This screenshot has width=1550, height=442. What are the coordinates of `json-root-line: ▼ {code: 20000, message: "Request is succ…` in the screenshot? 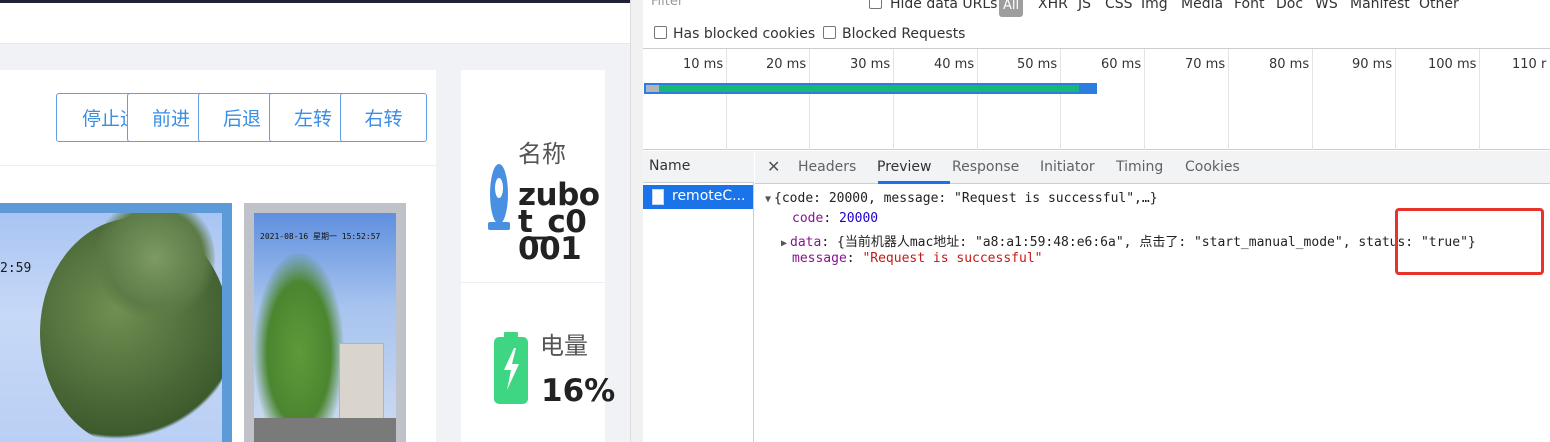 It's located at (961, 198).